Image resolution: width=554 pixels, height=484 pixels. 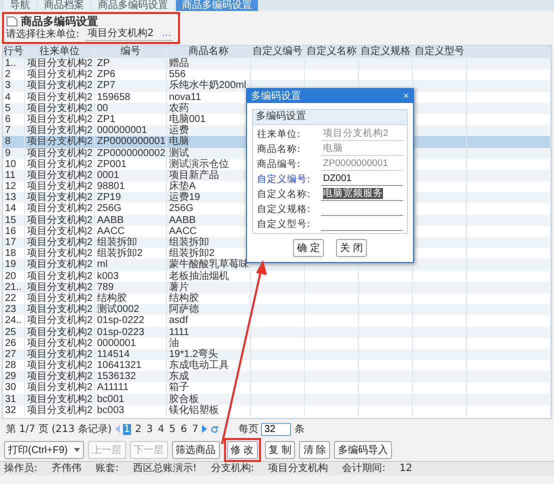 What do you see at coordinates (299, 429) in the screenshot?
I see `per-page-unit: 条` at bounding box center [299, 429].